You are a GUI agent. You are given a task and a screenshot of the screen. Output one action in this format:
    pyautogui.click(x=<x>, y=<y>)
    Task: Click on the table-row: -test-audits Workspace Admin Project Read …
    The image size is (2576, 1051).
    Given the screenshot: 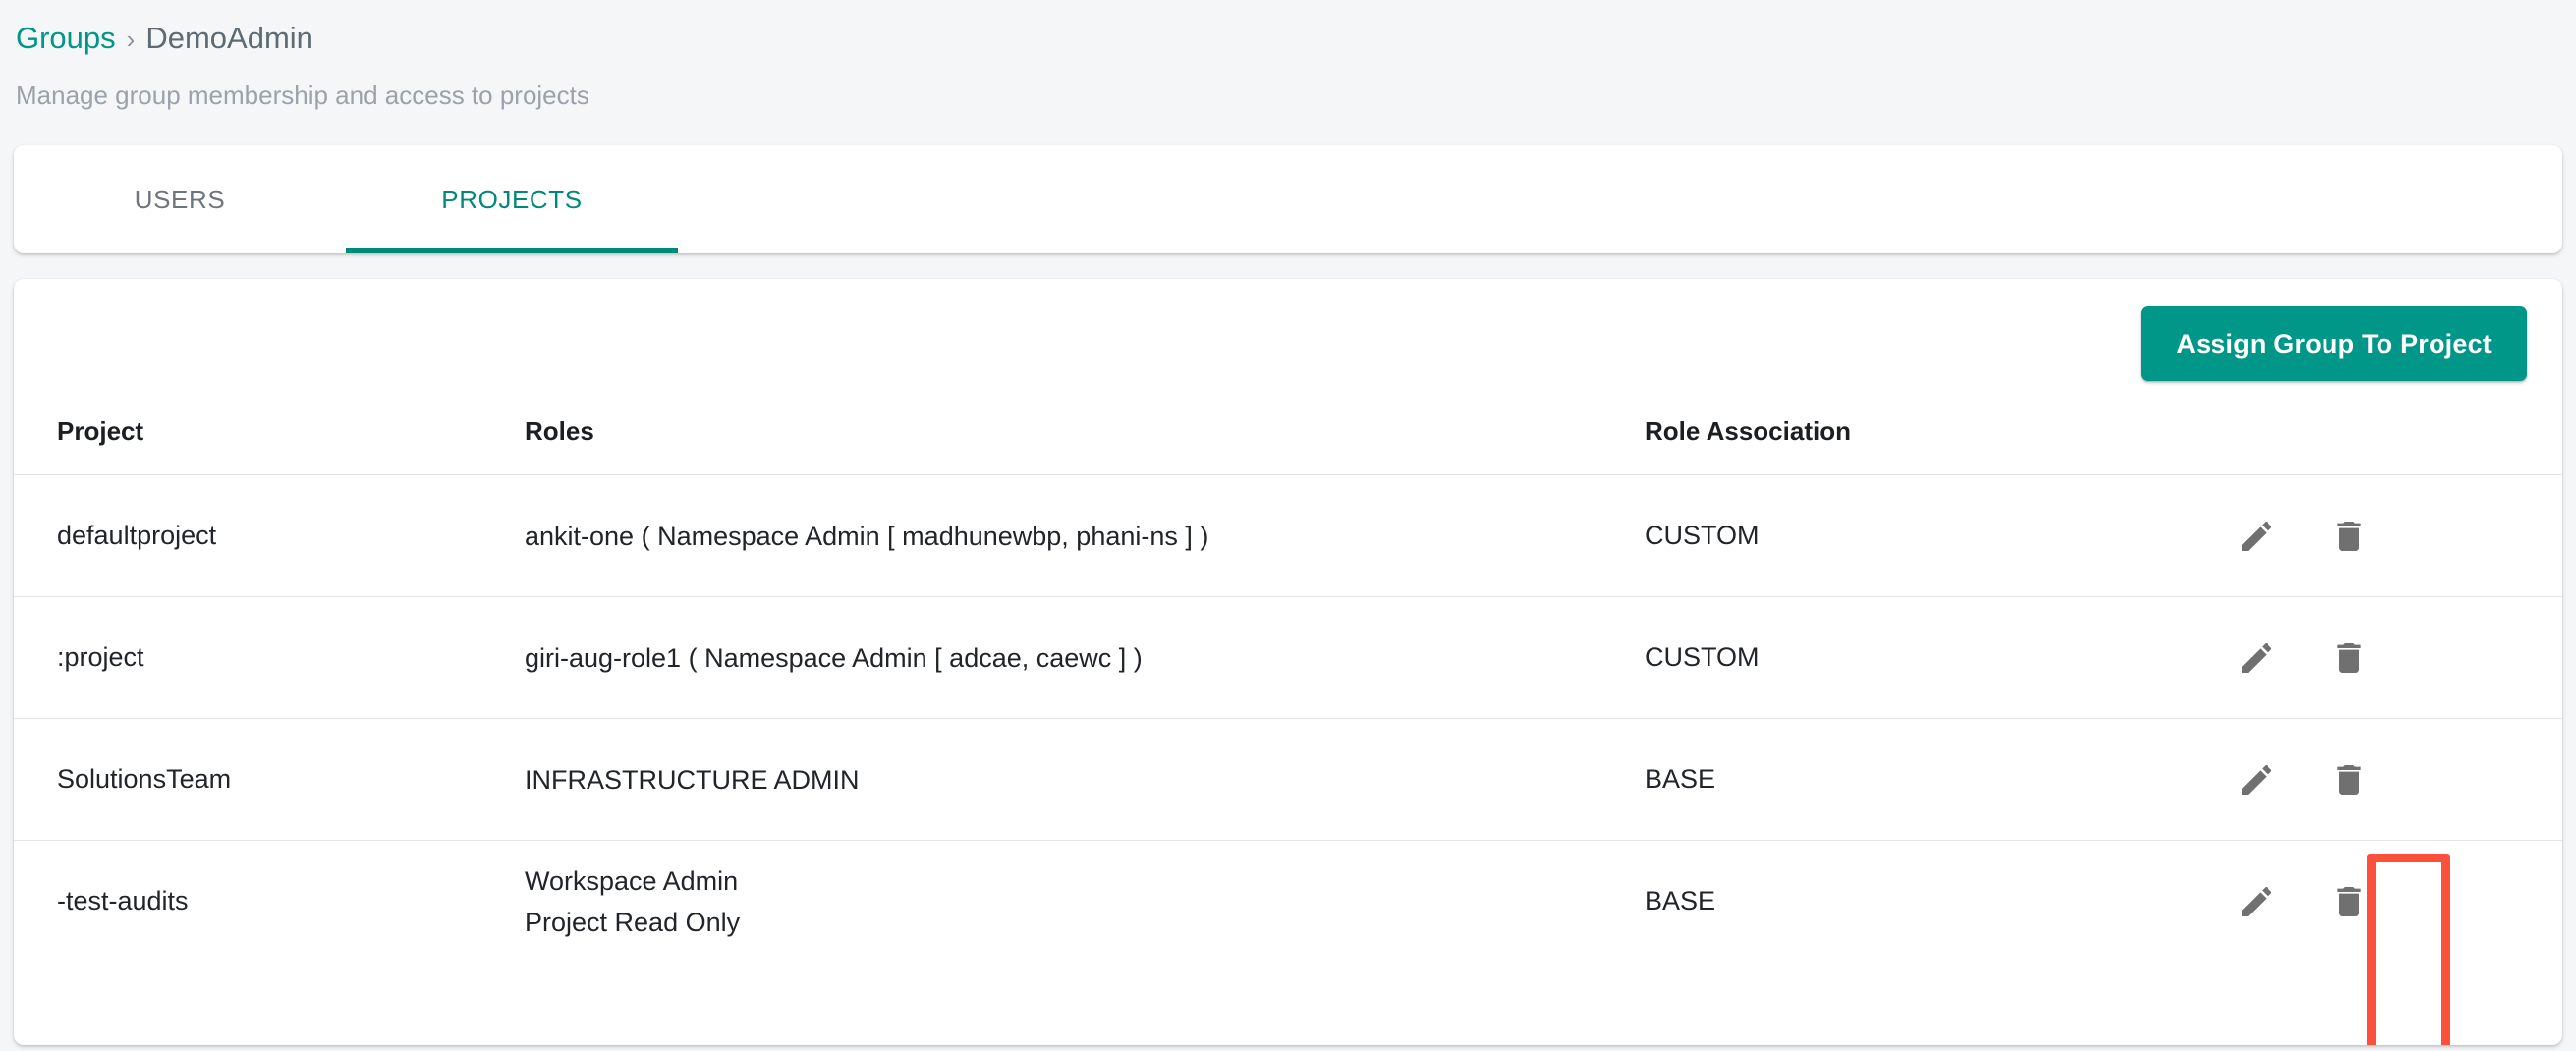 What is the action you would take?
    pyautogui.click(x=1288, y=901)
    